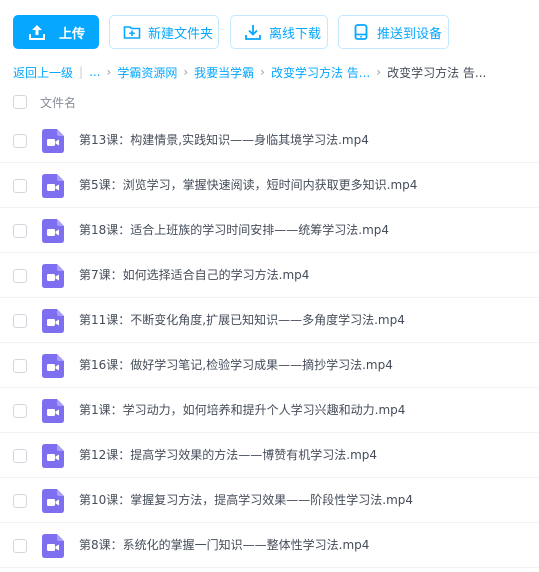  I want to click on file-row: 第18课：适合上班族的学习时间安排——统筹学习法.mp4, so click(269, 230).